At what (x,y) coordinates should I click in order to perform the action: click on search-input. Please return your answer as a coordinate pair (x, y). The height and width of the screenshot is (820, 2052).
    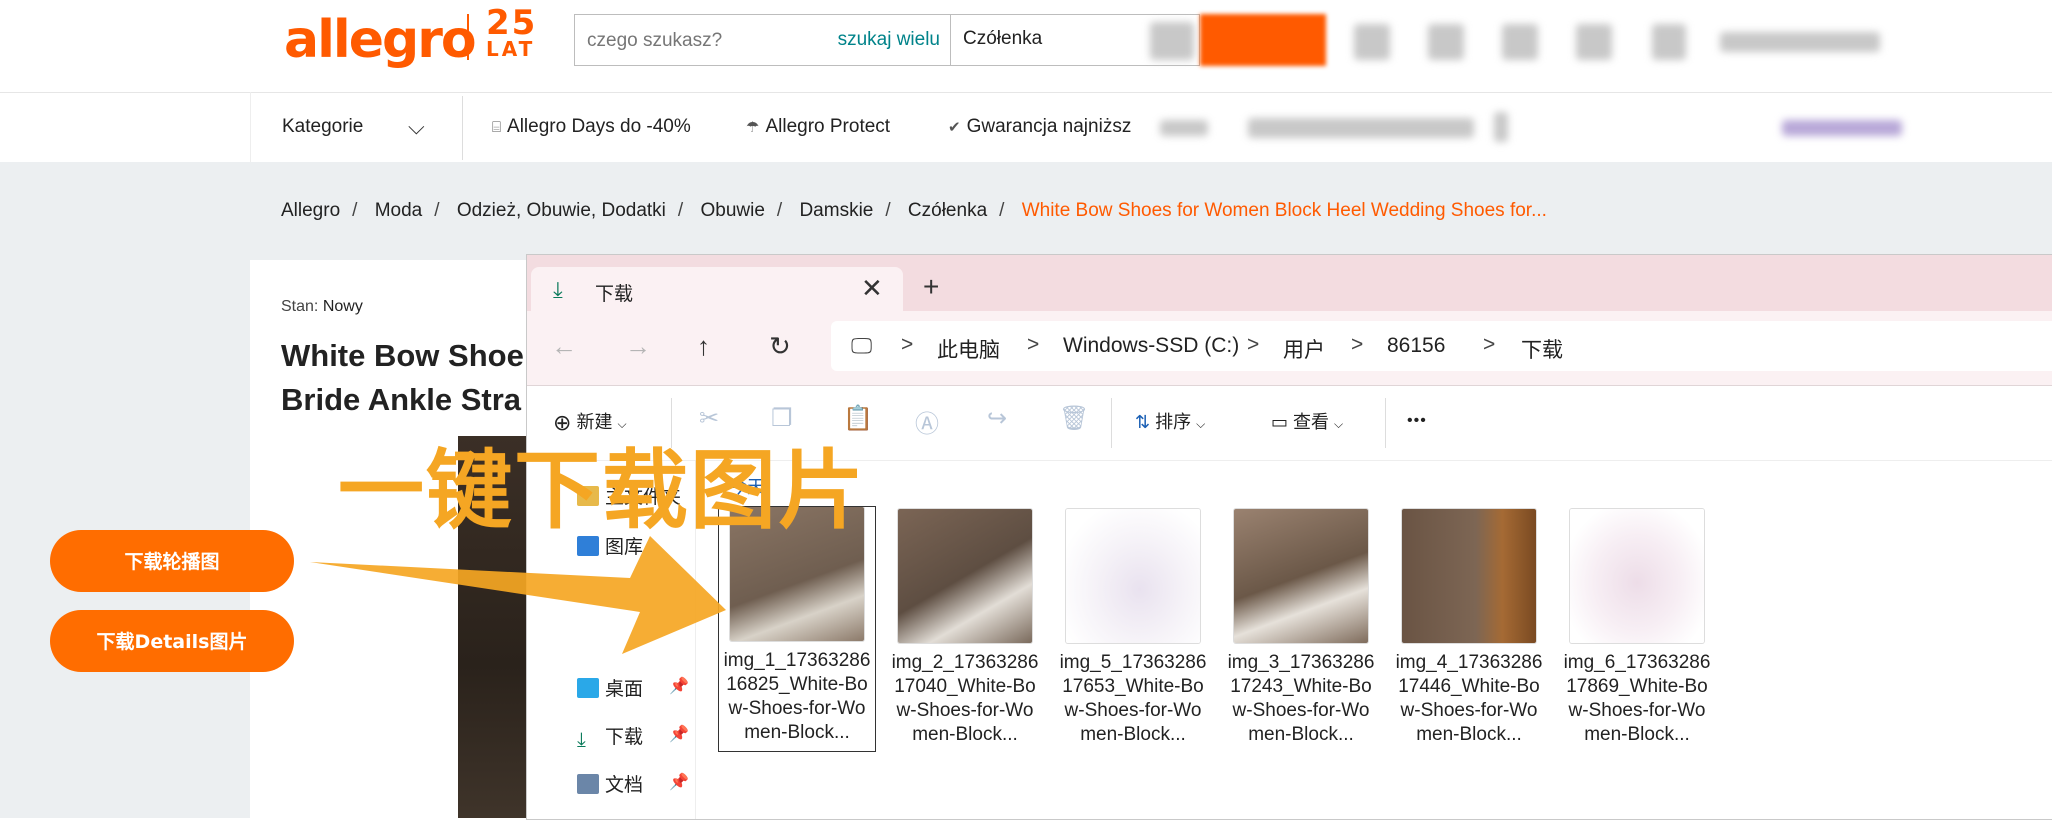
    Looking at the image, I should click on (697, 41).